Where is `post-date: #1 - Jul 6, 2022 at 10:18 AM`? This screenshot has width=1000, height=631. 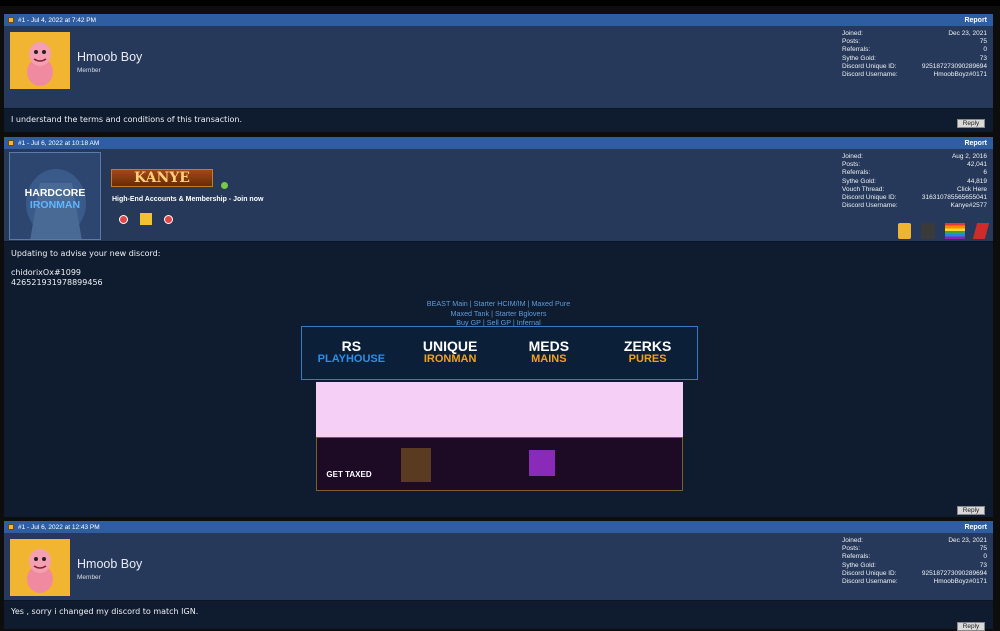 post-date: #1 - Jul 6, 2022 at 10:18 AM is located at coordinates (58, 143).